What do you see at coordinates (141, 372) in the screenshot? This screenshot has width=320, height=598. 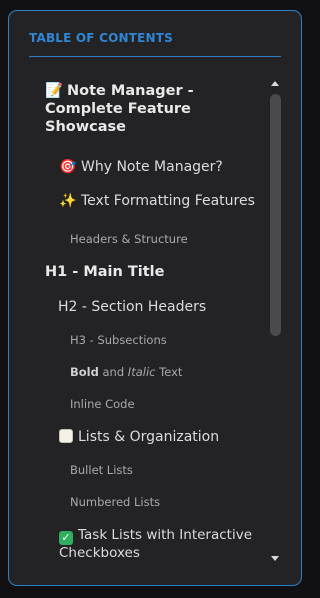 I see `toc-item-label-italic: Italic` at bounding box center [141, 372].